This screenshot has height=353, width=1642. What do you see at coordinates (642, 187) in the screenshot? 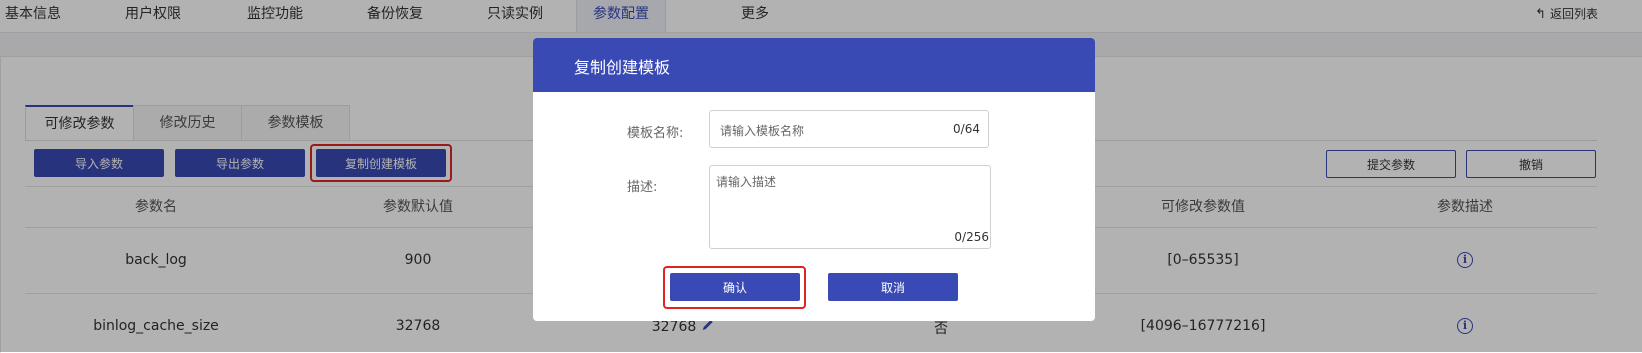
I see `description-label: 描述:` at bounding box center [642, 187].